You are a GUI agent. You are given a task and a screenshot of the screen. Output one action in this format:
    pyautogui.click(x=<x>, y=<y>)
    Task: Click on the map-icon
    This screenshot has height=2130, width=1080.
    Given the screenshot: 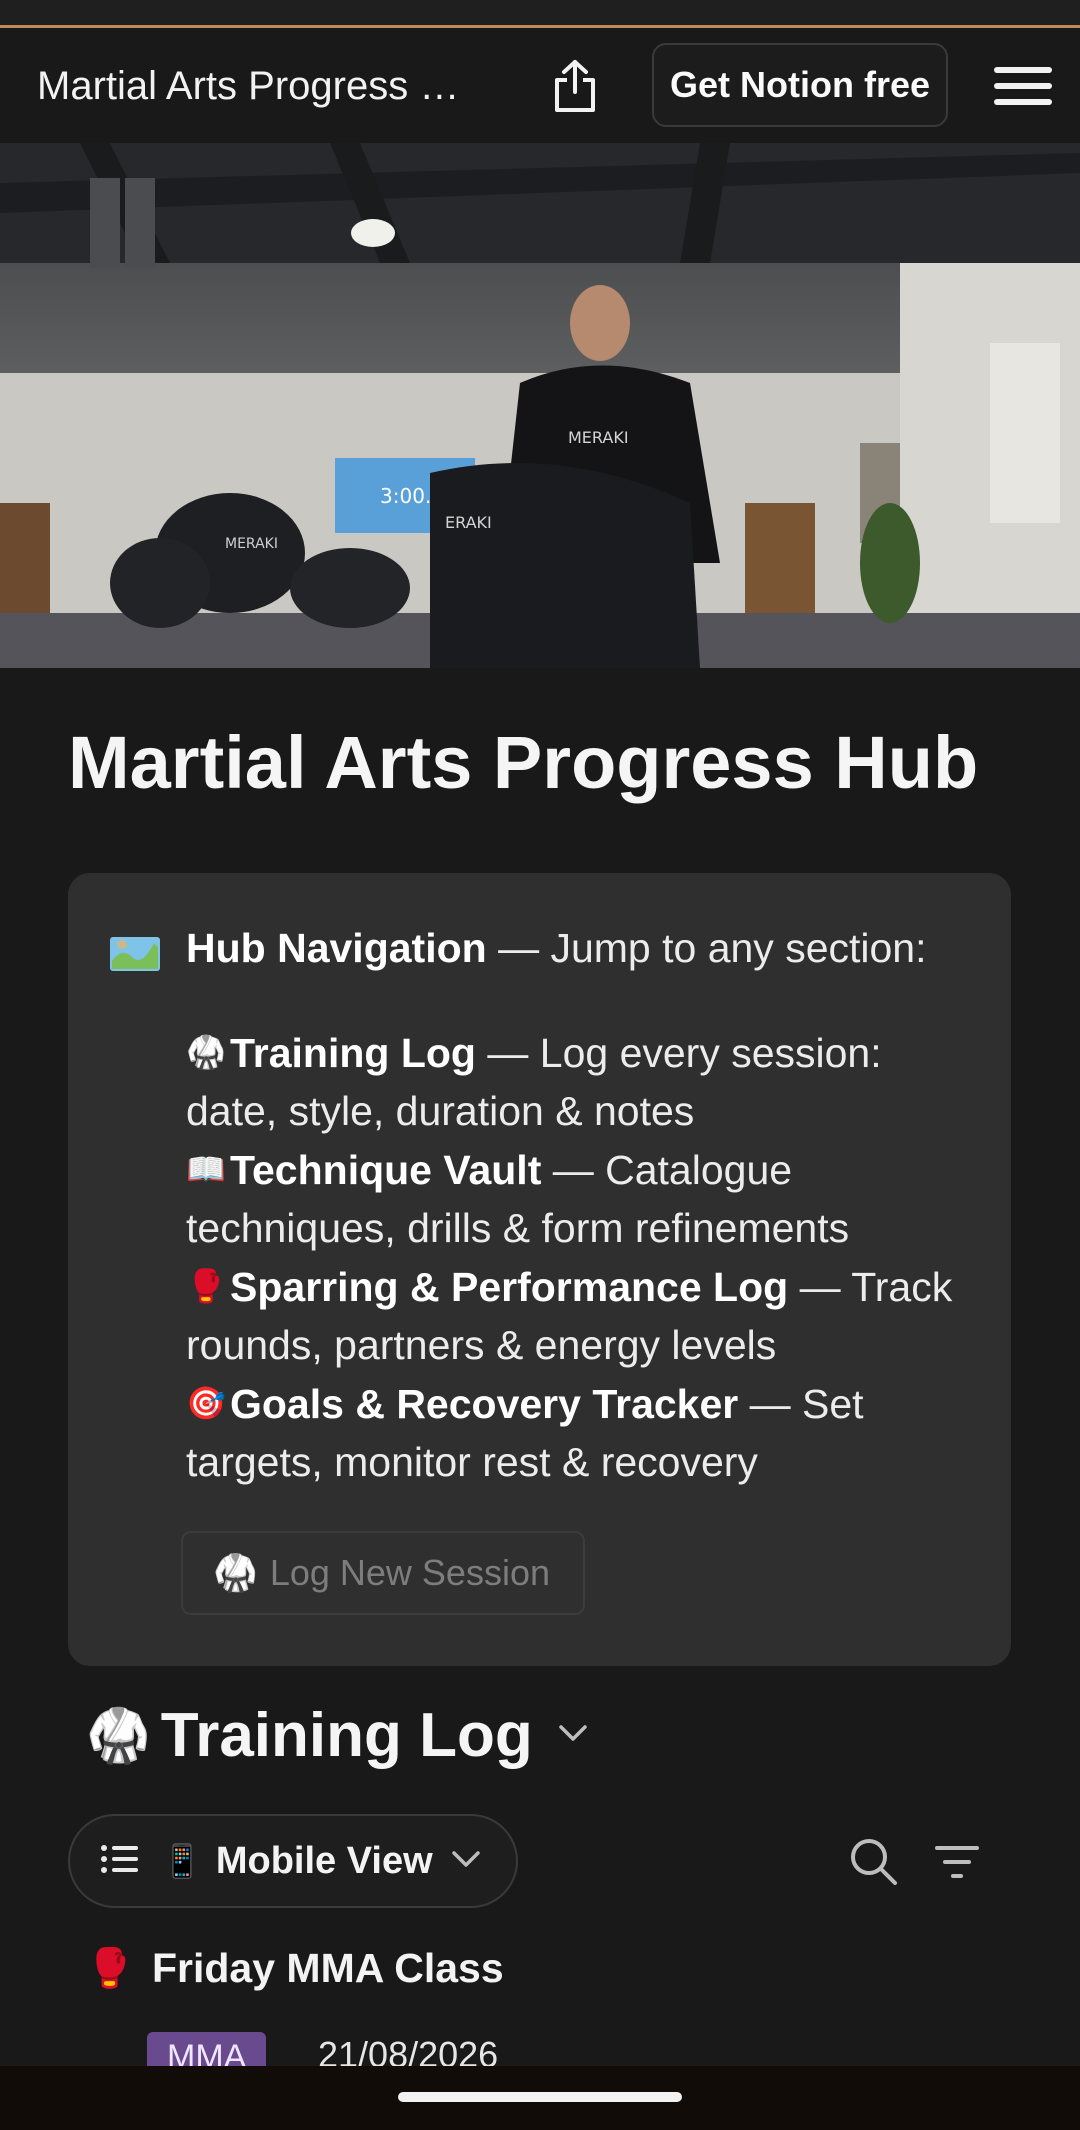 What is the action you would take?
    pyautogui.click(x=135, y=953)
    